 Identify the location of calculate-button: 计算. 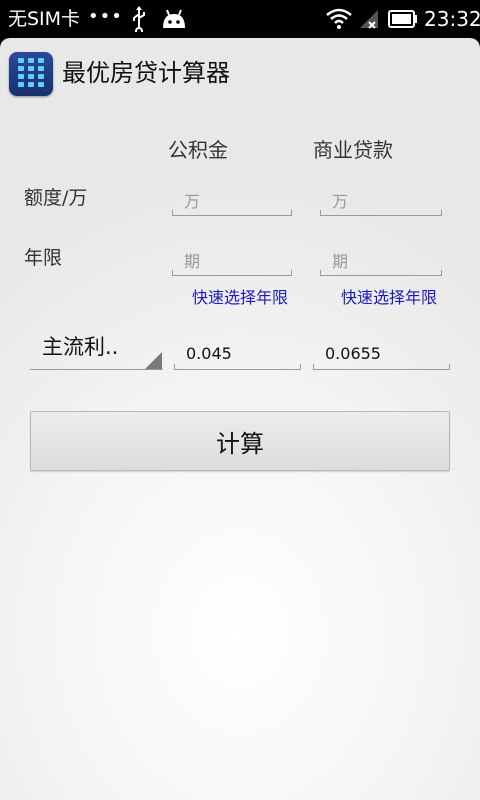
(240, 441).